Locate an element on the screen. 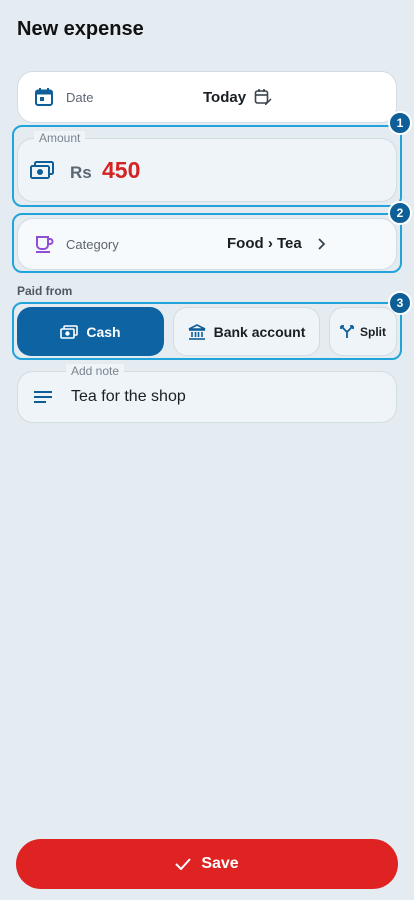 Image resolution: width=414 pixels, height=900 pixels. paid-from-bank-button: Bank account is located at coordinates (246, 331).